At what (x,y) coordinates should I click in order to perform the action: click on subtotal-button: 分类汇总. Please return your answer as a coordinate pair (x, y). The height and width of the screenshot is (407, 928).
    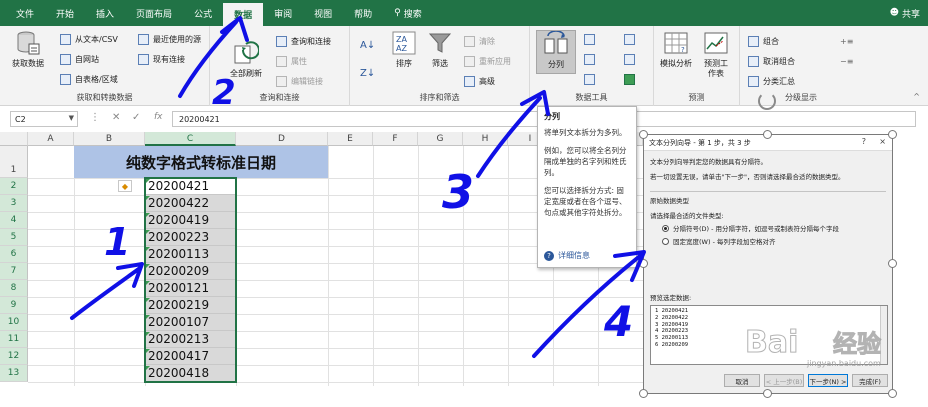
    Looking at the image, I should click on (771, 81).